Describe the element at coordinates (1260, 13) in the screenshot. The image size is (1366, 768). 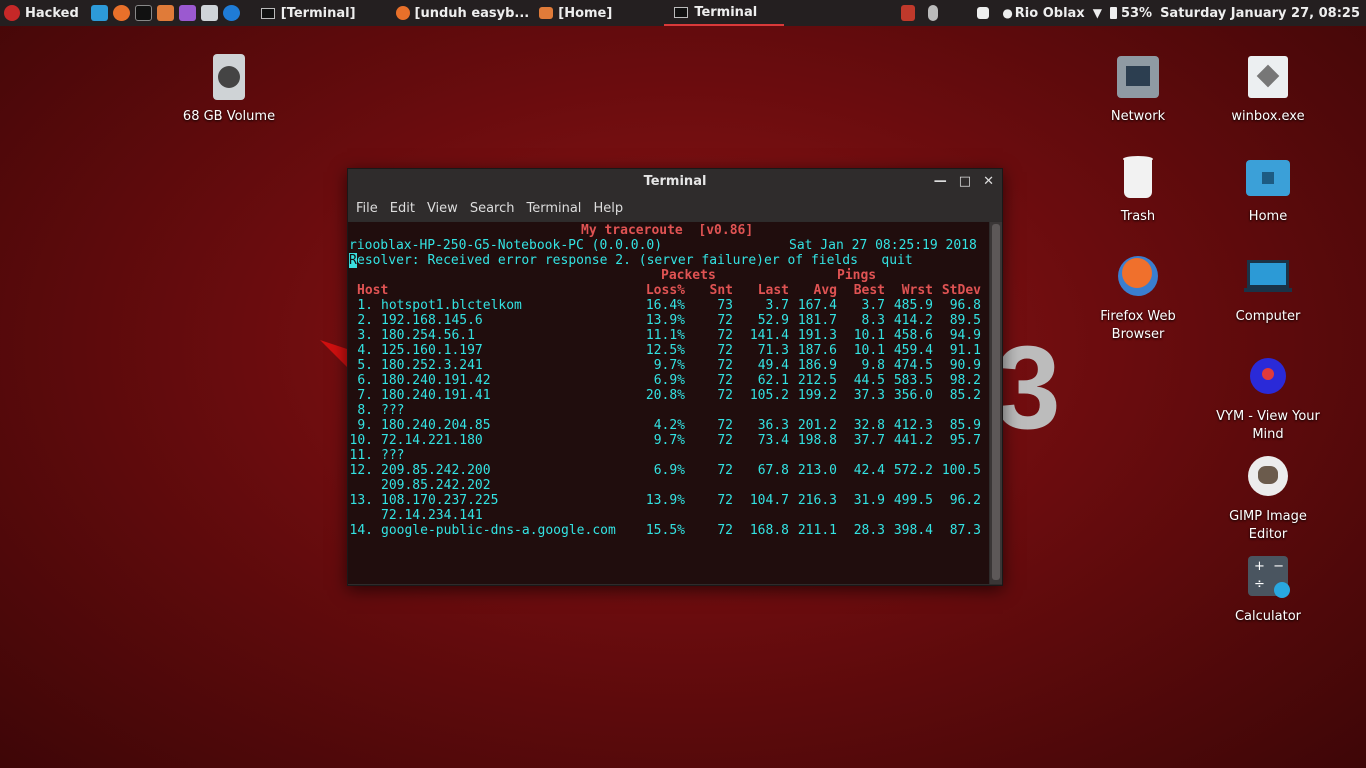
I see `clock: Saturday January 27, 08:25` at that location.